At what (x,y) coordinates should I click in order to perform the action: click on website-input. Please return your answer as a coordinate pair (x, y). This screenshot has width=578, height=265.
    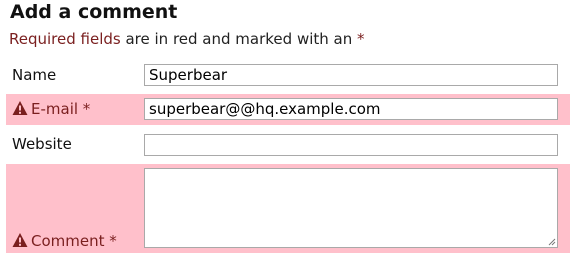
    Looking at the image, I should click on (351, 145).